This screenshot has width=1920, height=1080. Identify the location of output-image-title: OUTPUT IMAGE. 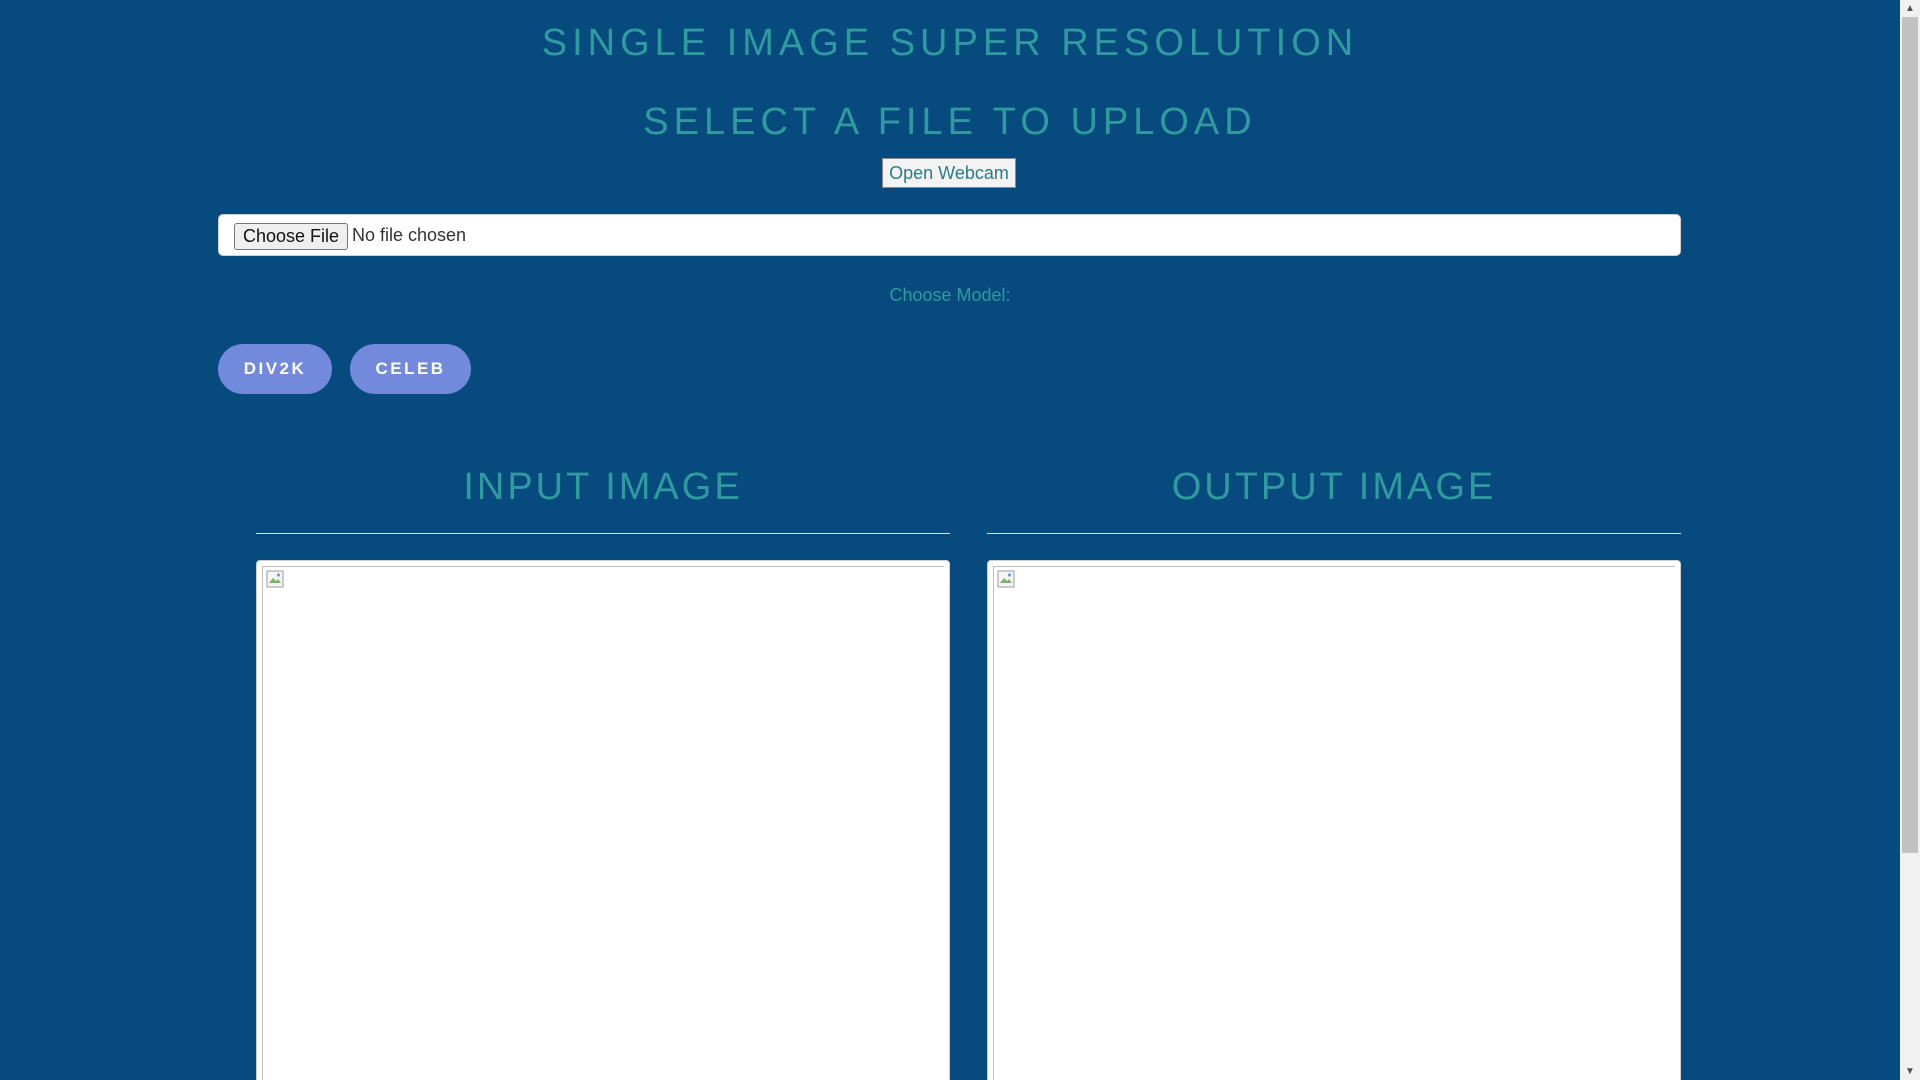
(1334, 487).